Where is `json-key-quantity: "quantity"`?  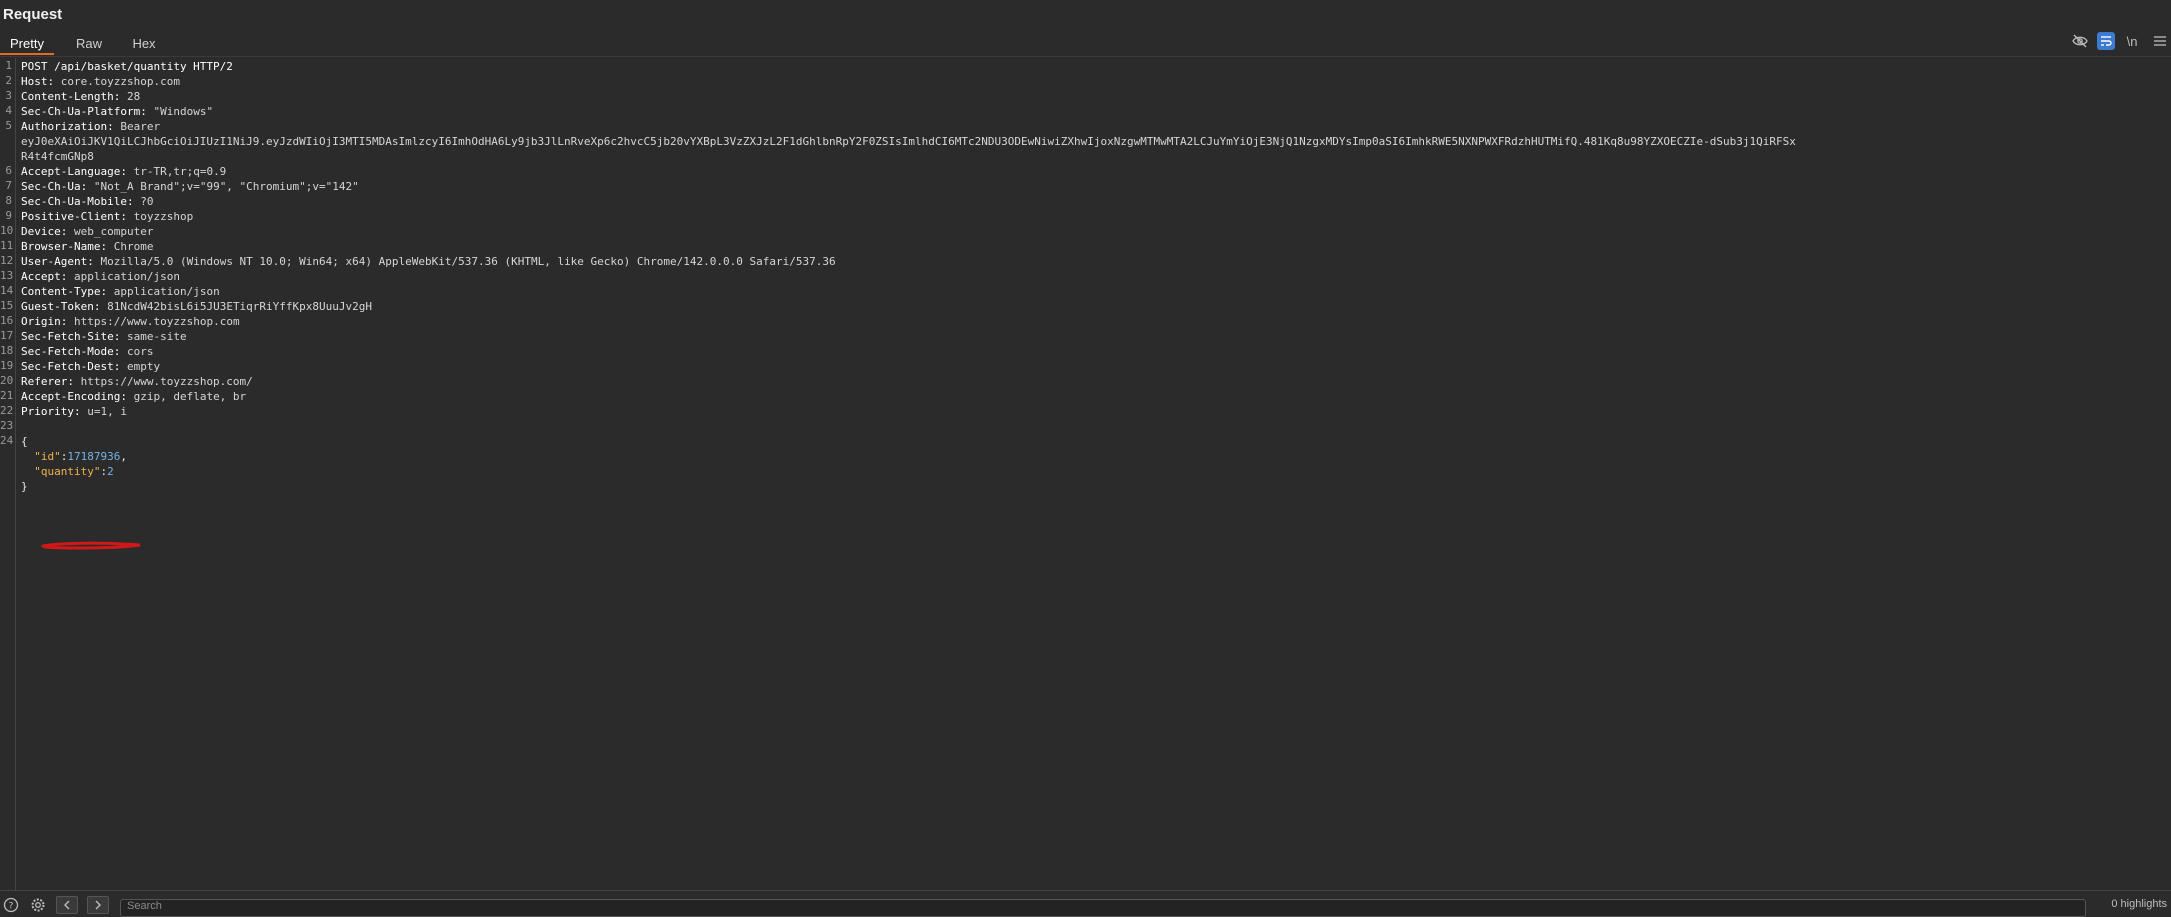 json-key-quantity: "quantity" is located at coordinates (67, 471).